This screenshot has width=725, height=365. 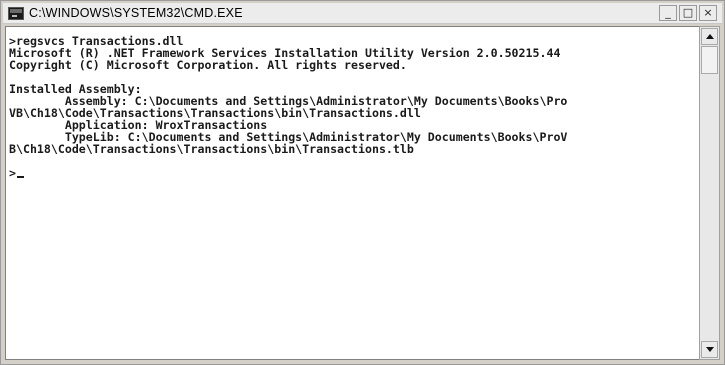 What do you see at coordinates (16, 13) in the screenshot?
I see `cmd-console-icon` at bounding box center [16, 13].